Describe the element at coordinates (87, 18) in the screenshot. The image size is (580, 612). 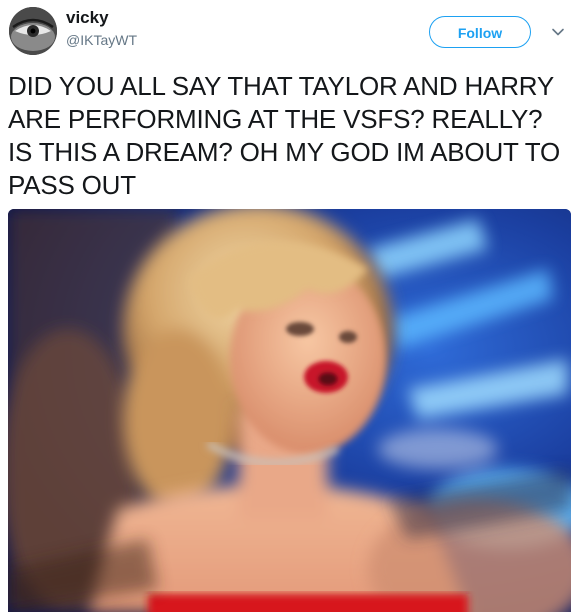
I see `display-name: vicky` at that location.